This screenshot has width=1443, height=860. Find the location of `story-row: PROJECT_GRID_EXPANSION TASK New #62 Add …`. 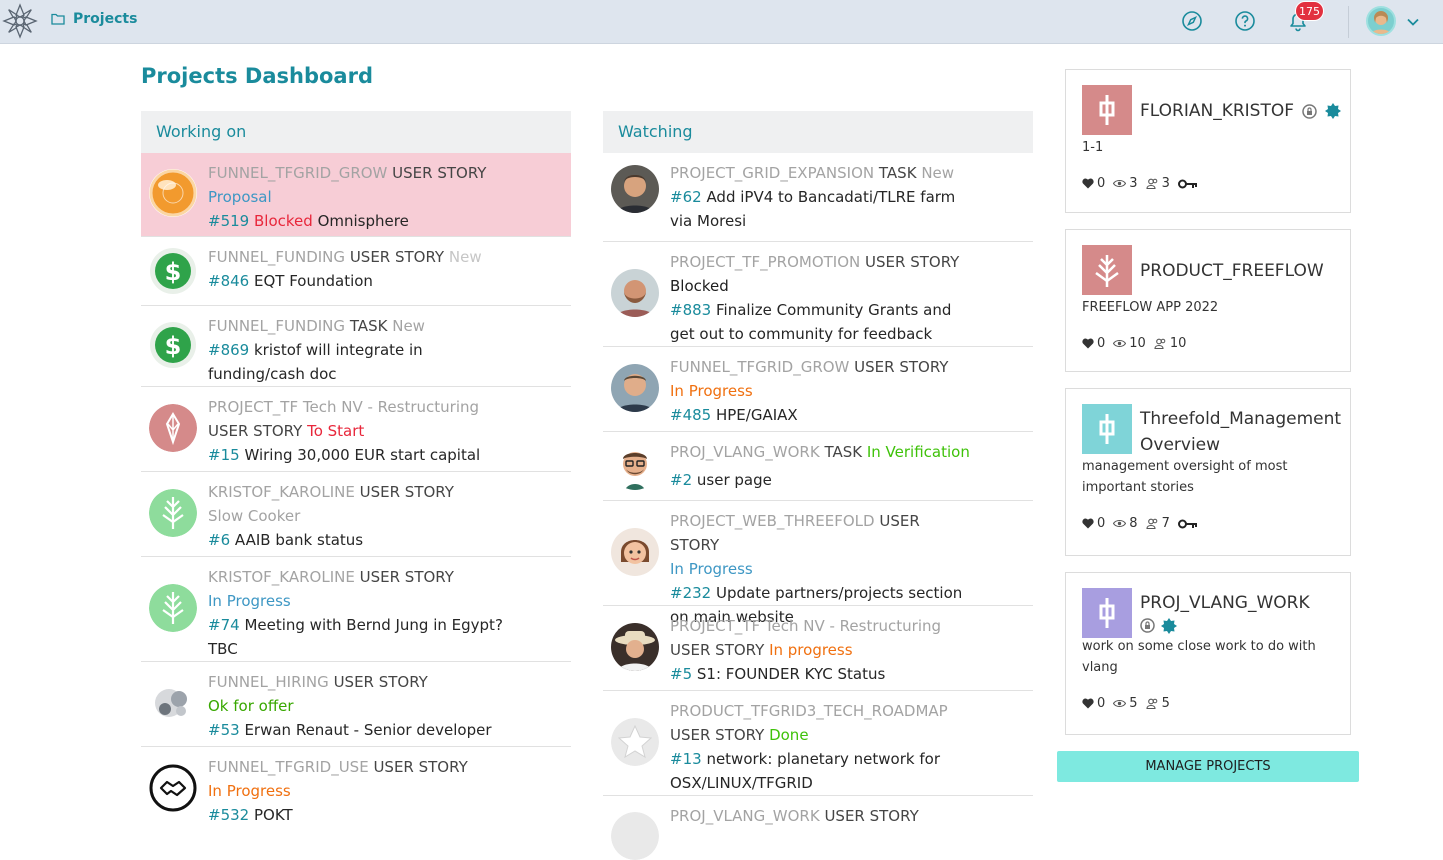

story-row: PROJECT_GRID_EXPANSION TASK New #62 Add … is located at coordinates (818, 197).